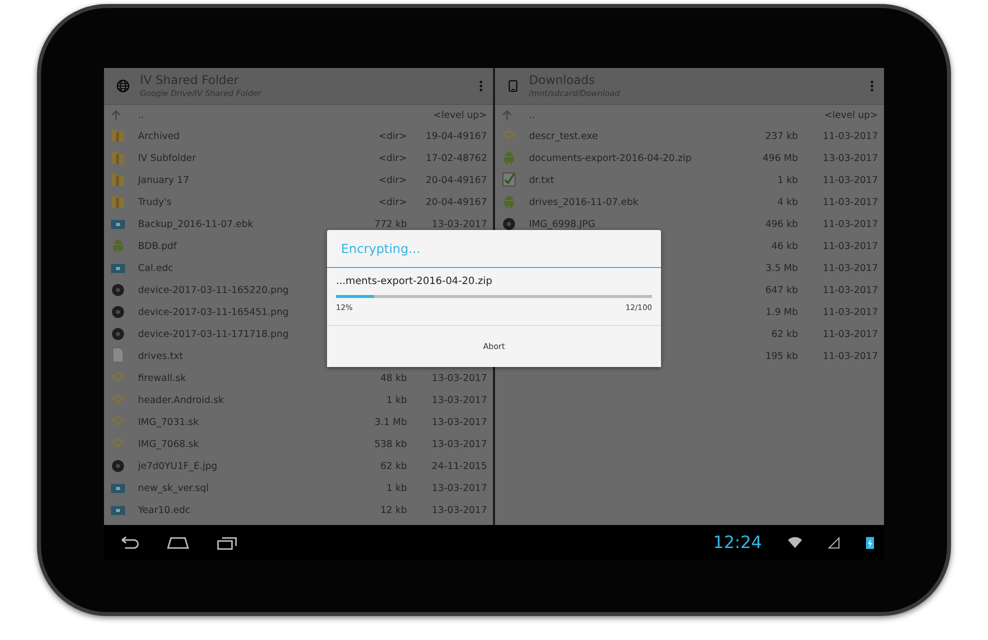 This screenshot has width=988, height=640. What do you see at coordinates (213, 334) in the screenshot?
I see `file-name: device-2017-03-11-171718.png` at bounding box center [213, 334].